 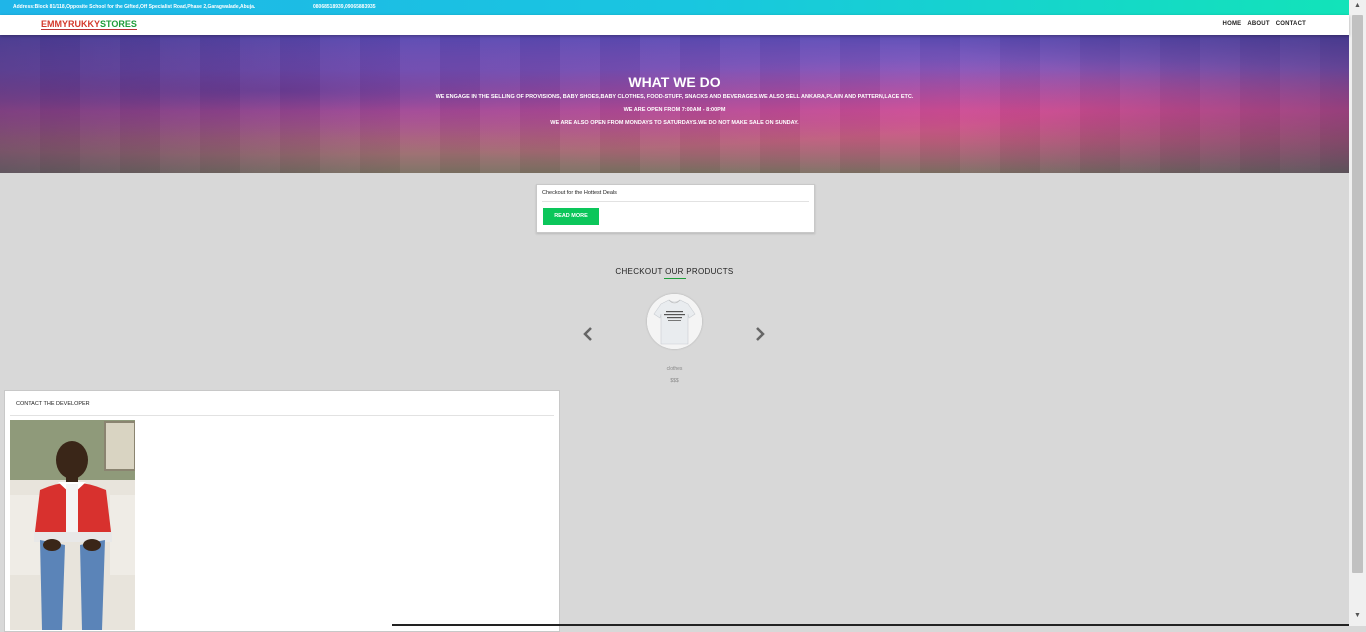 What do you see at coordinates (675, 208) in the screenshot?
I see `deals-card: Checkout for the Hottest Deals READ MORE` at bounding box center [675, 208].